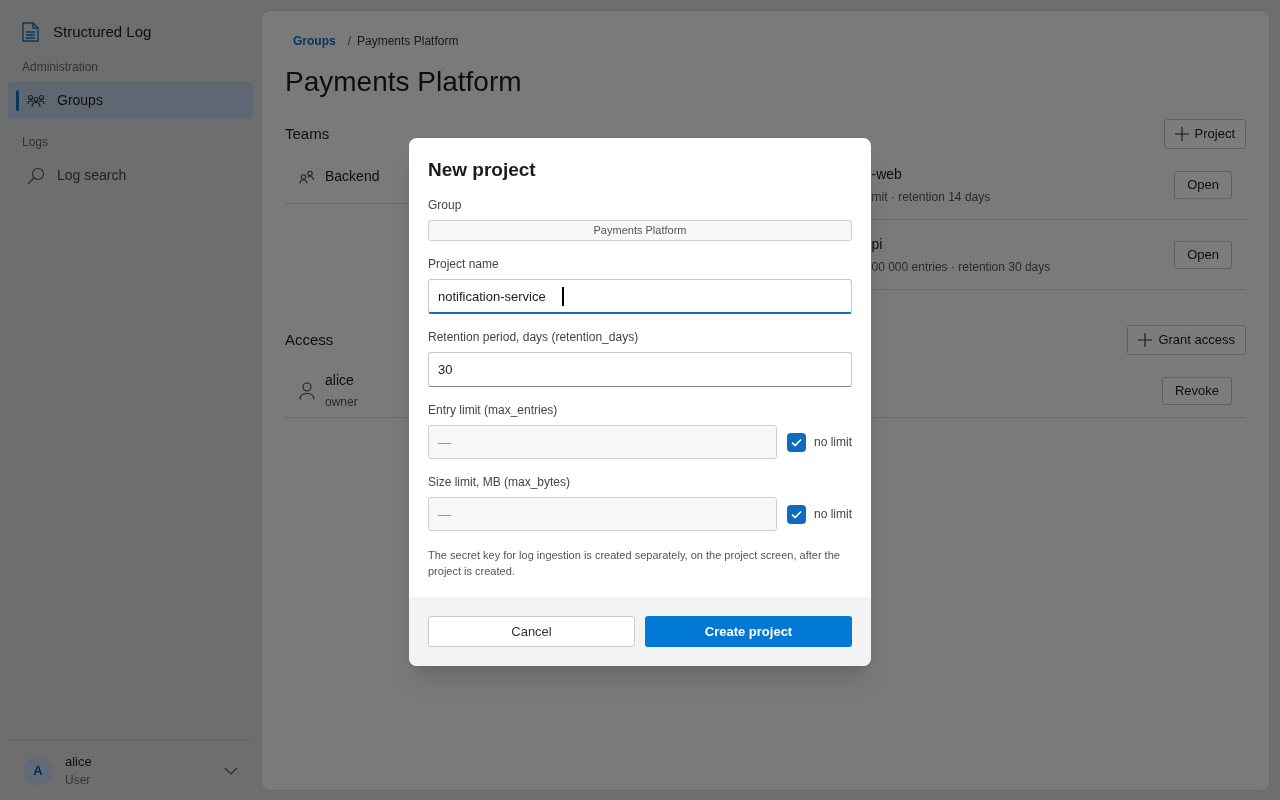 This screenshot has width=1280, height=800. Describe the element at coordinates (314, 41) in the screenshot. I see `breadcrumb-link: Groups` at that location.